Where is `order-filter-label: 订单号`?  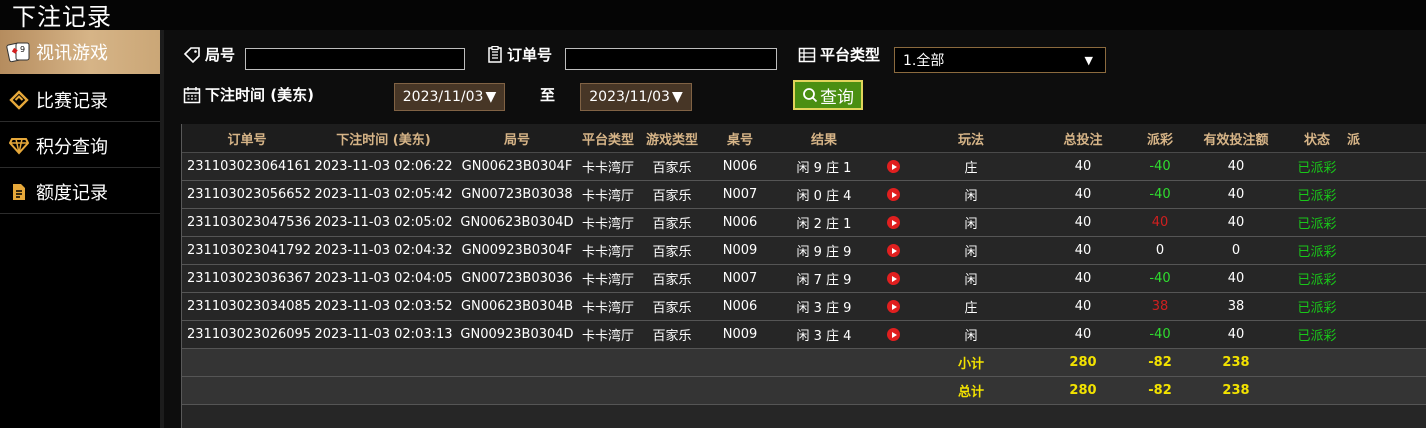
order-filter-label: 订单号 is located at coordinates (519, 54).